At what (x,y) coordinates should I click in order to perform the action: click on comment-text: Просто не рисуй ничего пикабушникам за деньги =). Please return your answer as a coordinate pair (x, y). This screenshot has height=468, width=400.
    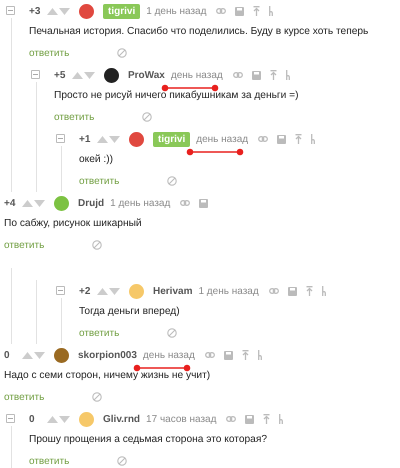
    Looking at the image, I should click on (177, 96).